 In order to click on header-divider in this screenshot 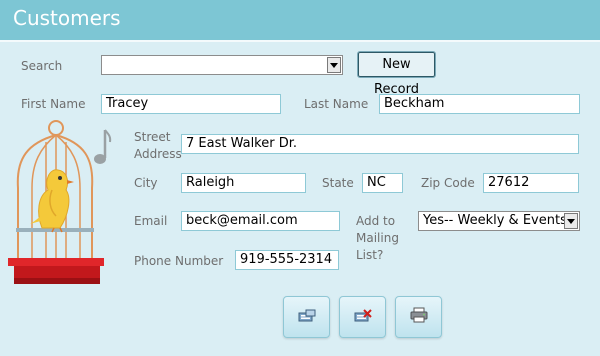, I will do `click(300, 41)`.